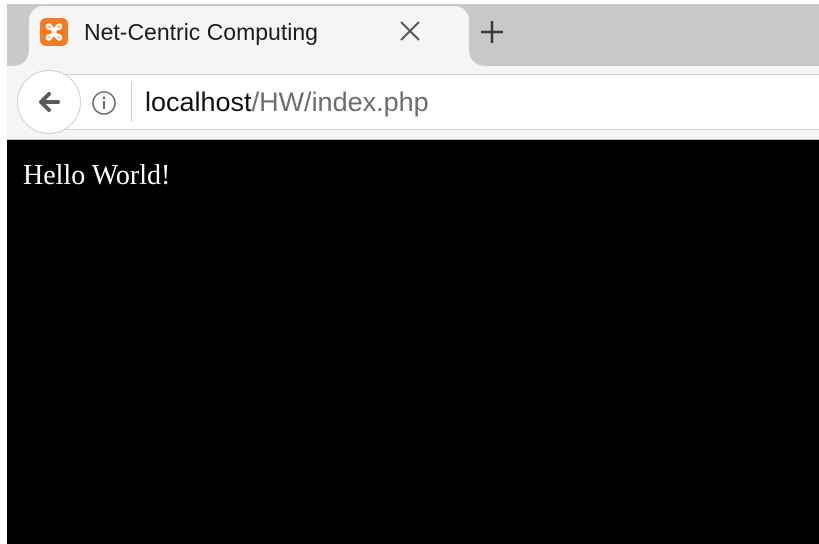 This screenshot has width=819, height=544. Describe the element at coordinates (198, 102) in the screenshot. I see `url-host: localhost` at that location.